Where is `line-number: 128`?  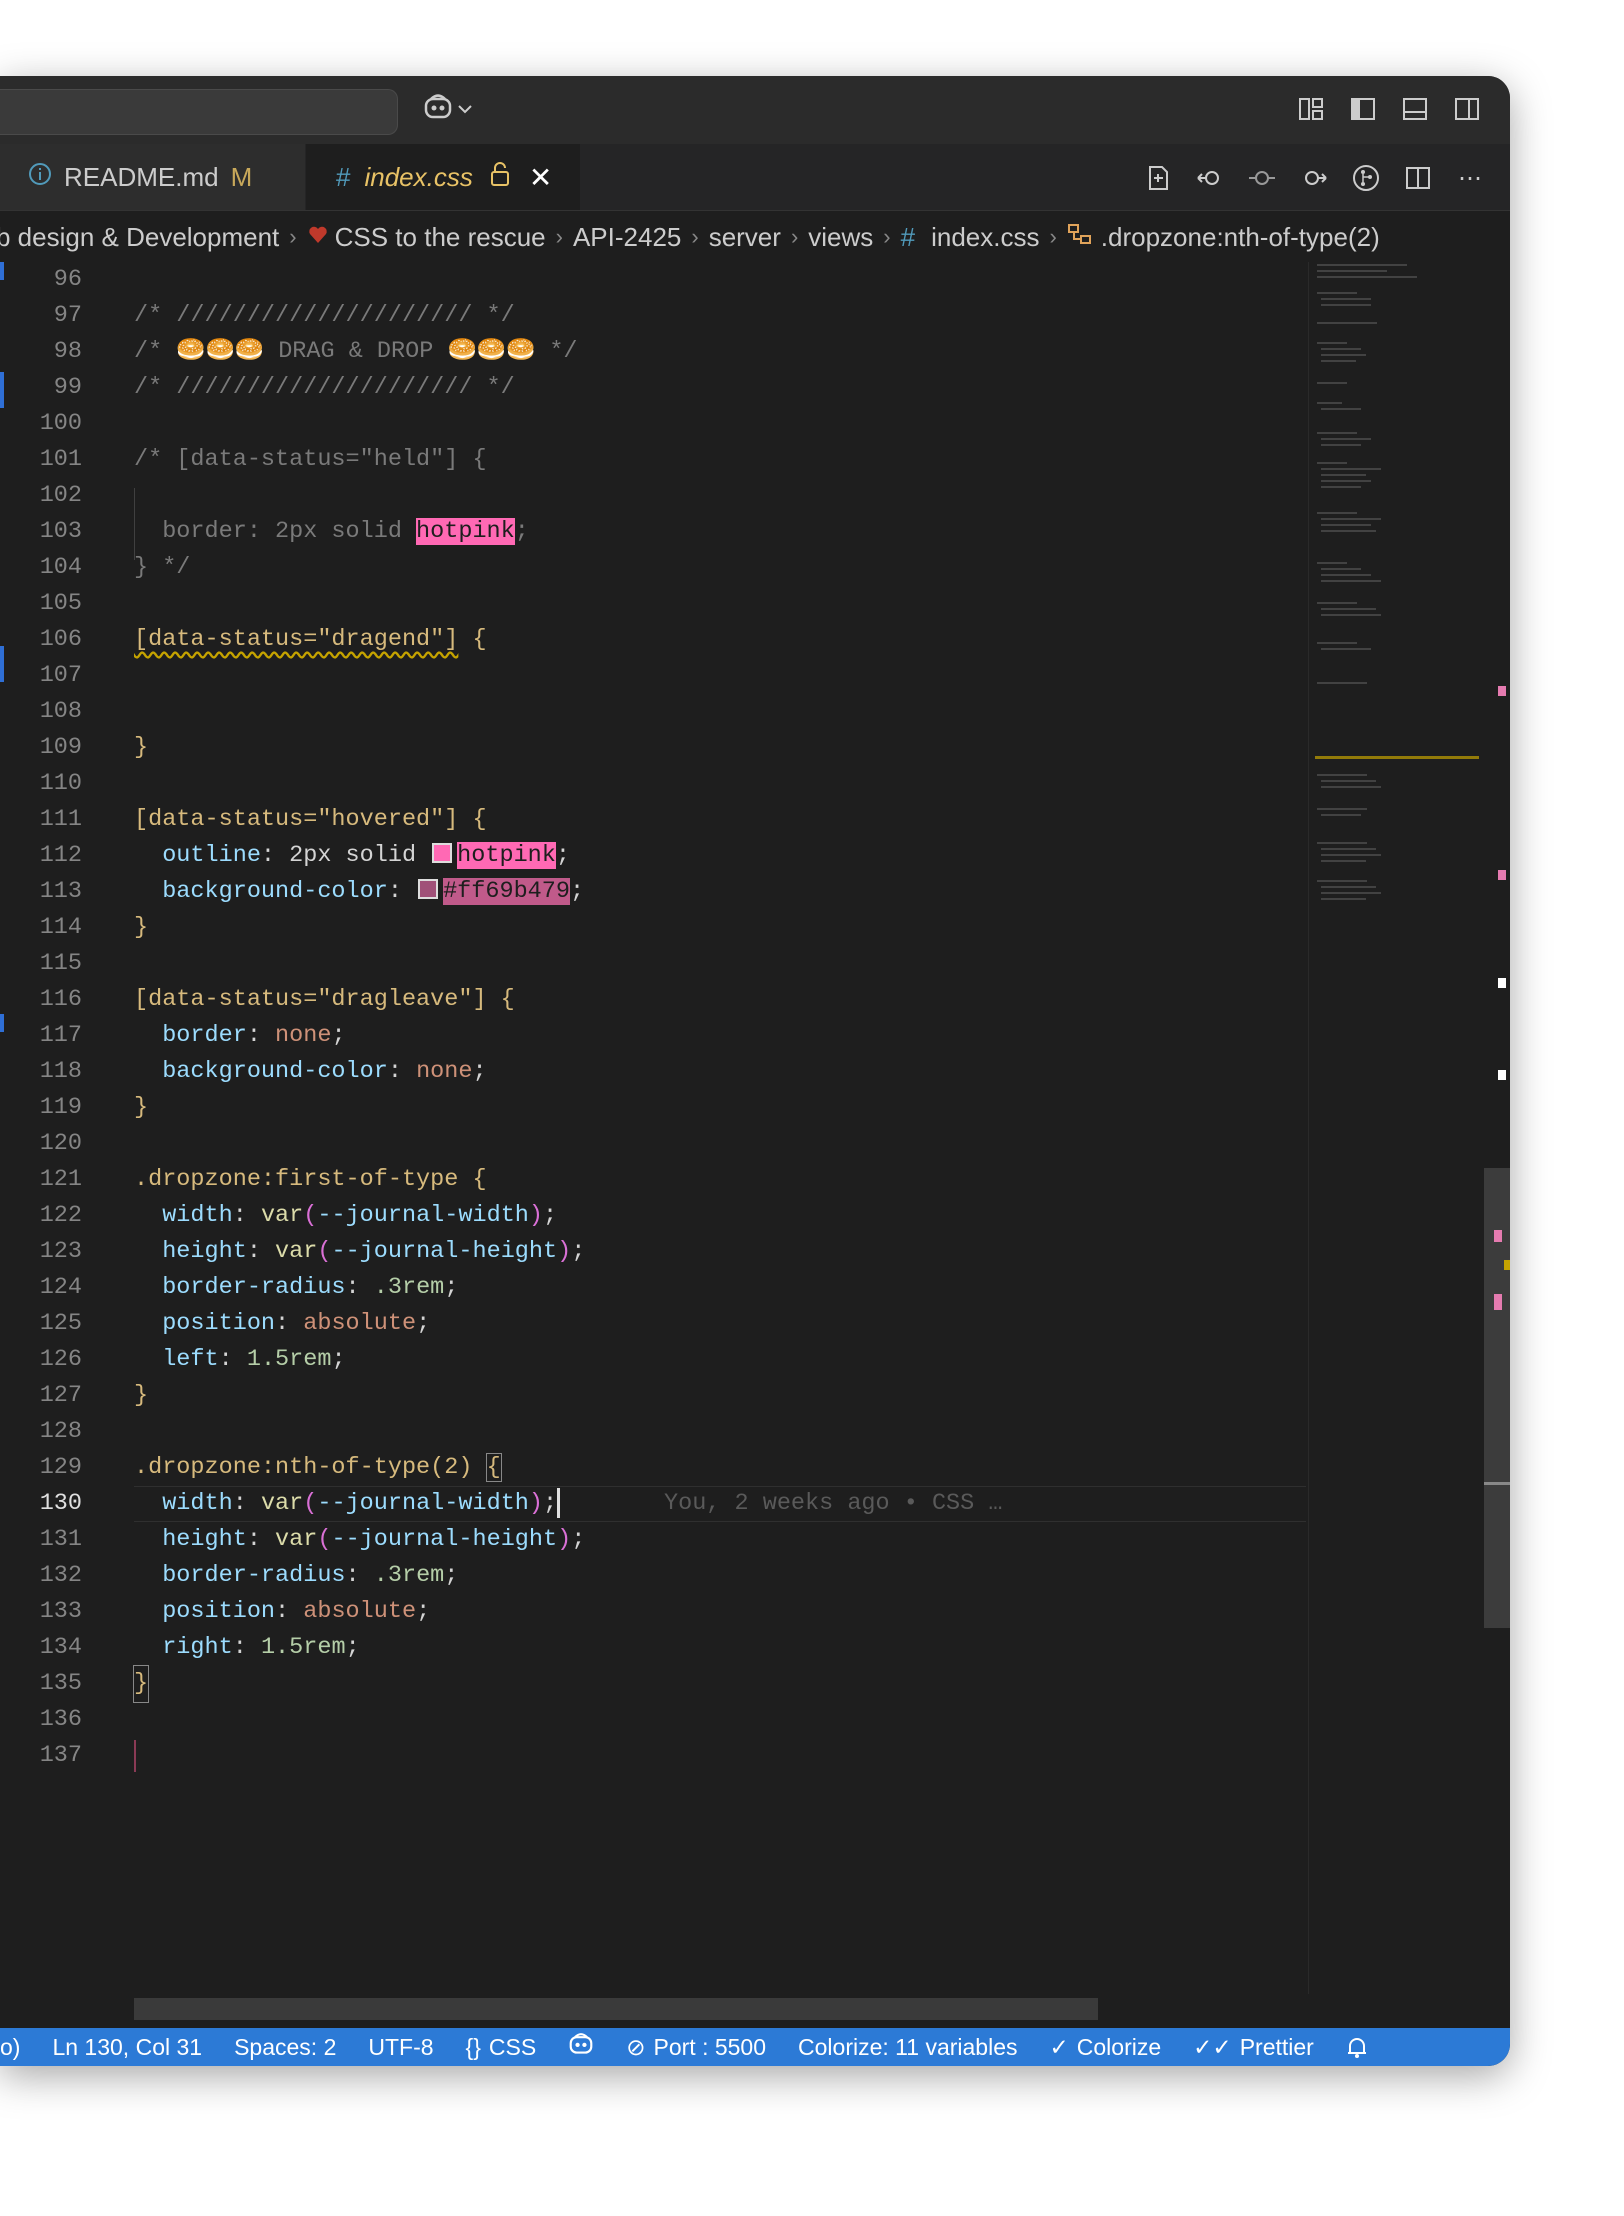
line-number: 128 is located at coordinates (60, 1431).